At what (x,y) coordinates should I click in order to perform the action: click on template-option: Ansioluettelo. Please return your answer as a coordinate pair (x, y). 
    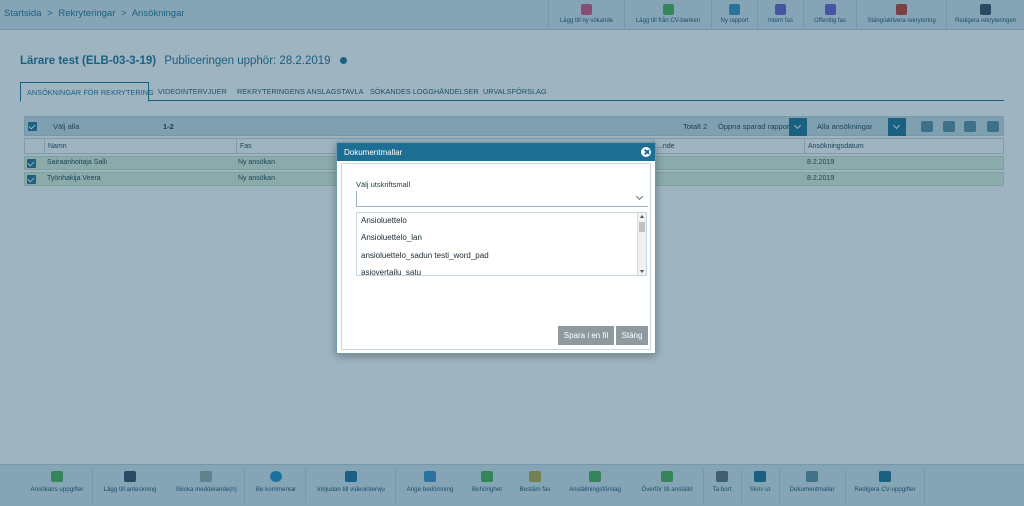
    Looking at the image, I should click on (384, 220).